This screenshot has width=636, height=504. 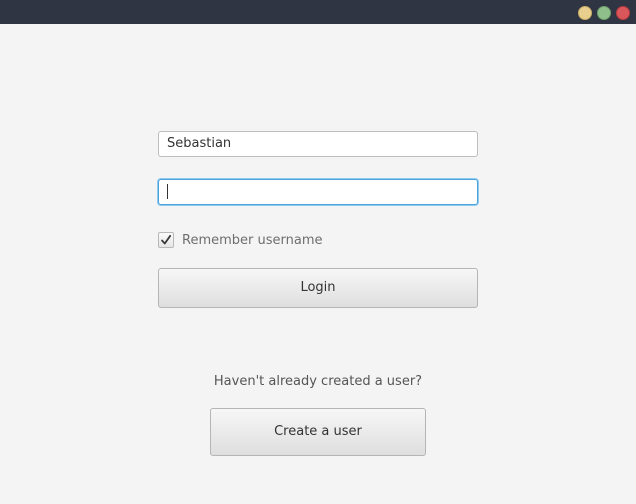 What do you see at coordinates (318, 12) in the screenshot?
I see `window-titlebar` at bounding box center [318, 12].